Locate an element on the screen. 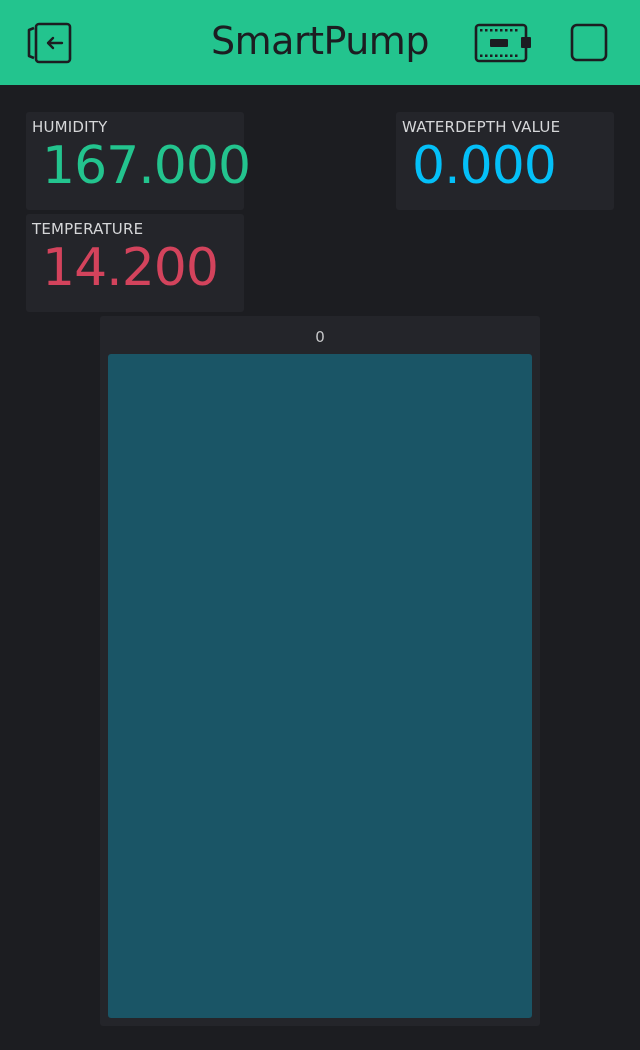 The height and width of the screenshot is (1050, 640). slider-value-label: 0 is located at coordinates (320, 337).